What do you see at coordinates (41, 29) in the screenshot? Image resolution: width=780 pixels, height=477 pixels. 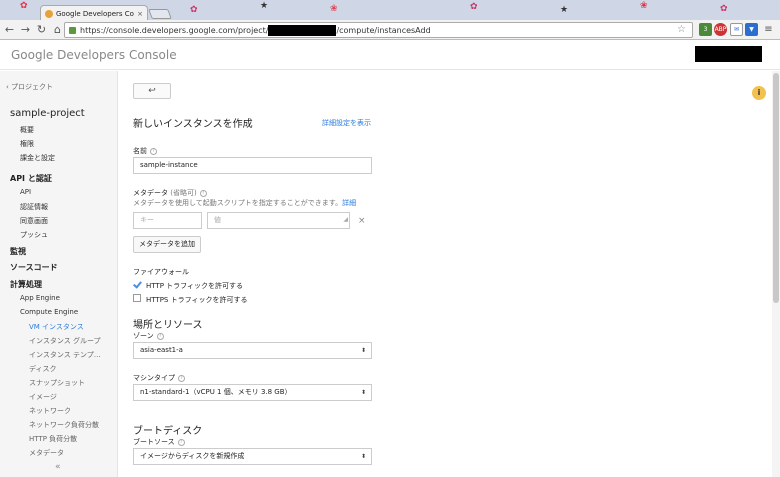 I see `reload-icon: ↻` at bounding box center [41, 29].